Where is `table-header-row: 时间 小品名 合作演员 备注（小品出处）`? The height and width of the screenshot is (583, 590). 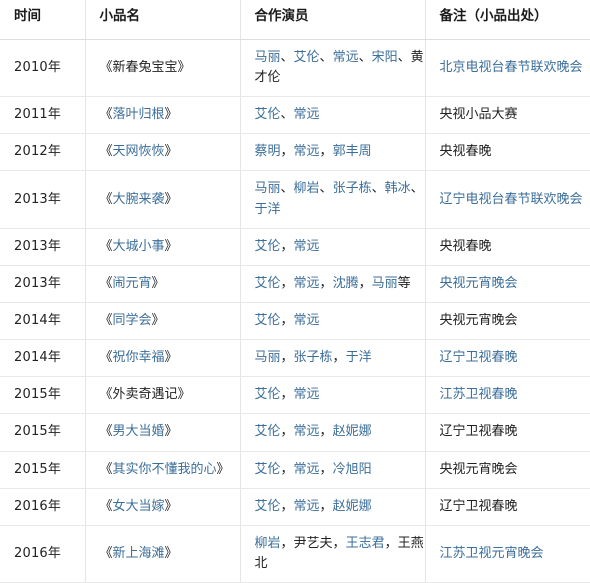
table-header-row: 时间 小品名 合作演员 备注（小品出处） is located at coordinates (295, 20).